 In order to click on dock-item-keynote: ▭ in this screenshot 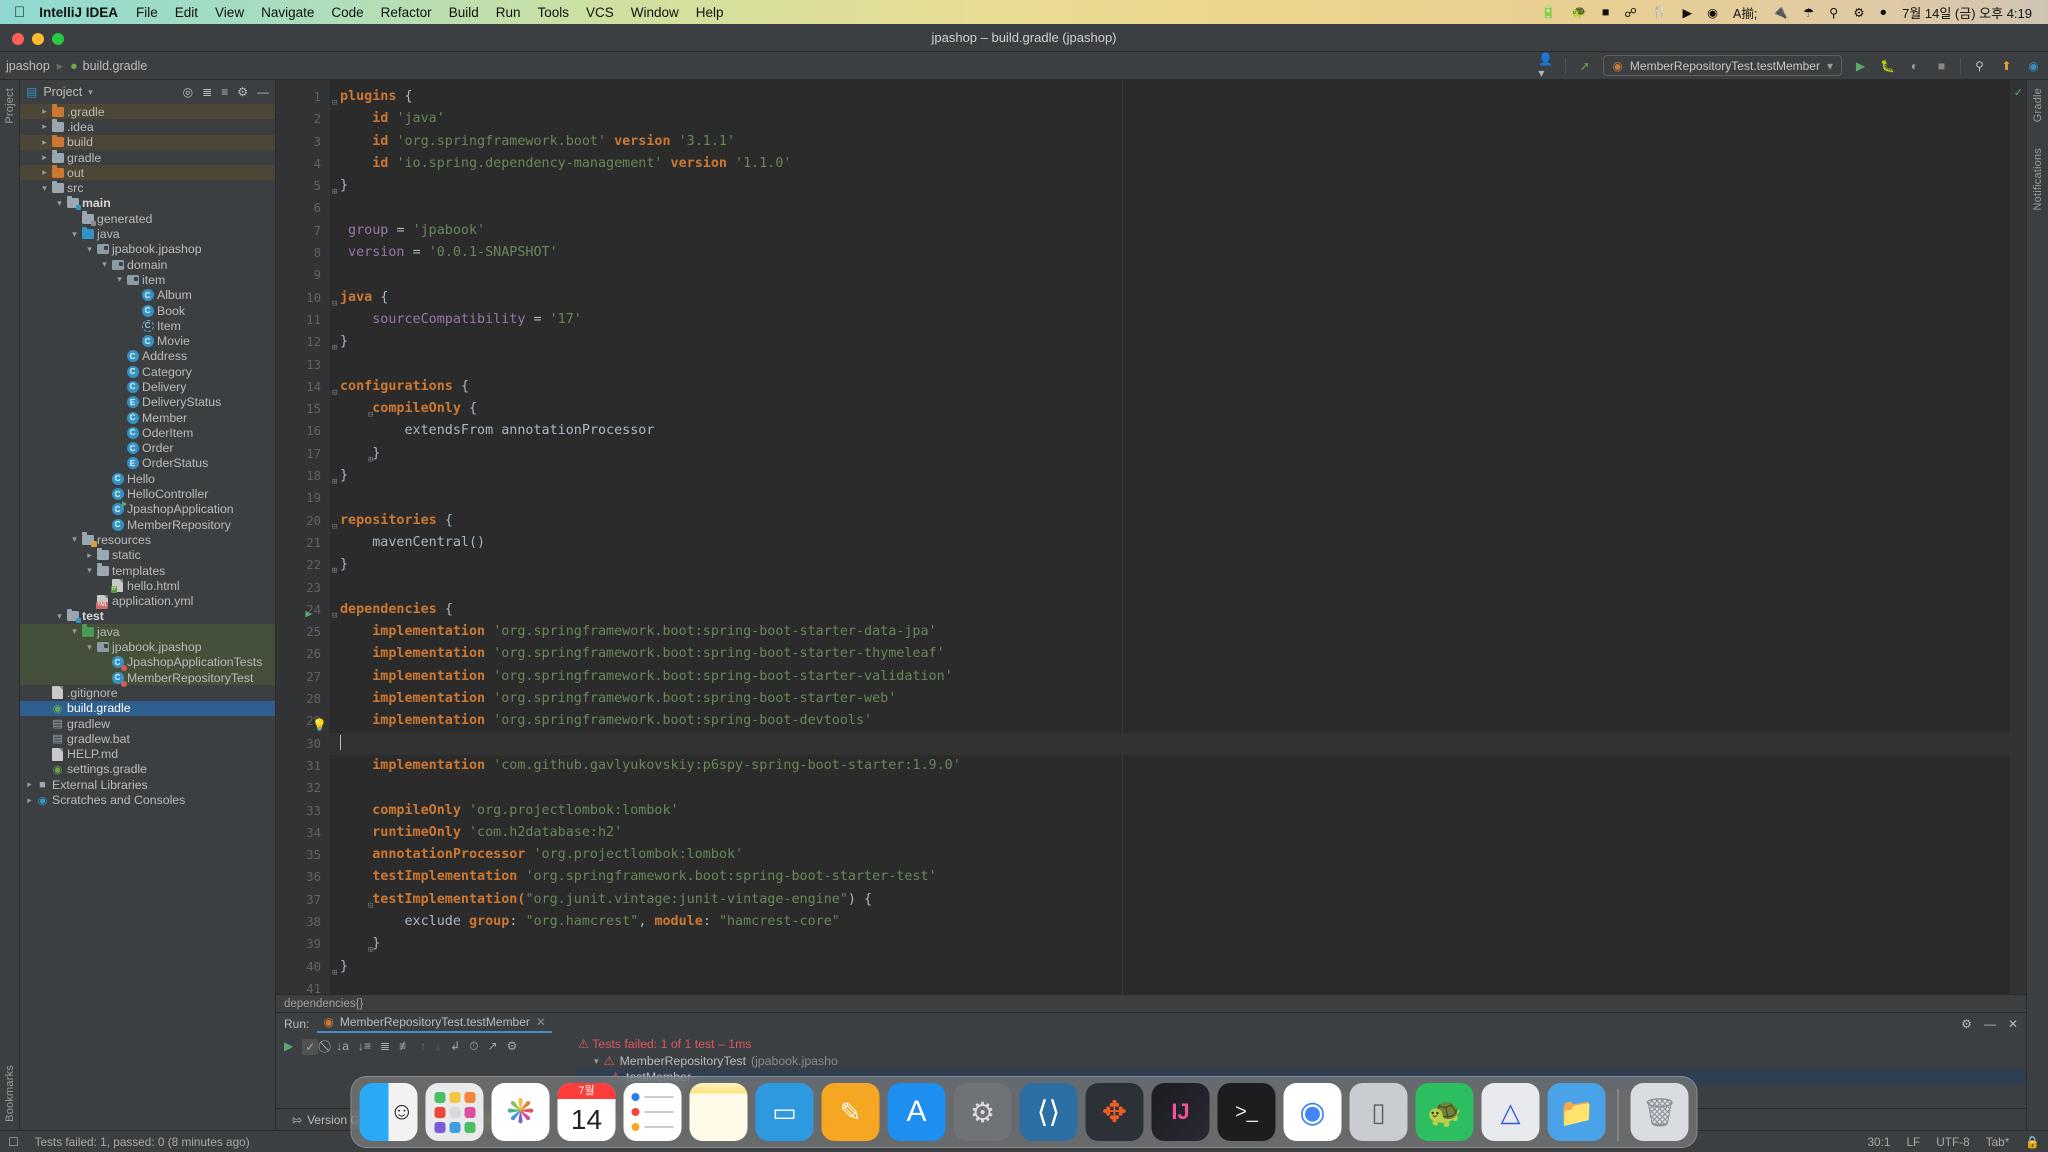, I will do `click(784, 1112)`.